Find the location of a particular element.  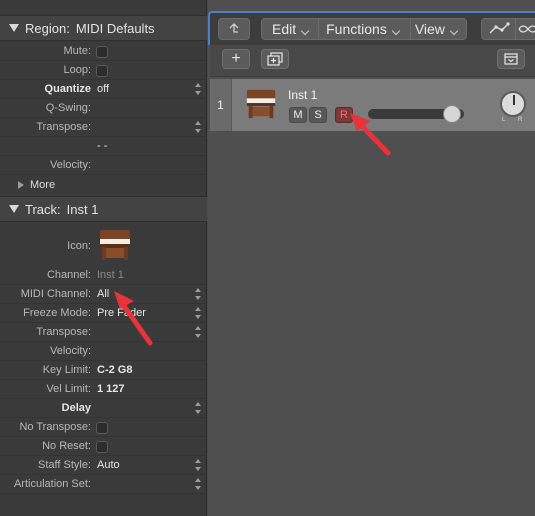

pan-right-label: R is located at coordinates (520, 120).